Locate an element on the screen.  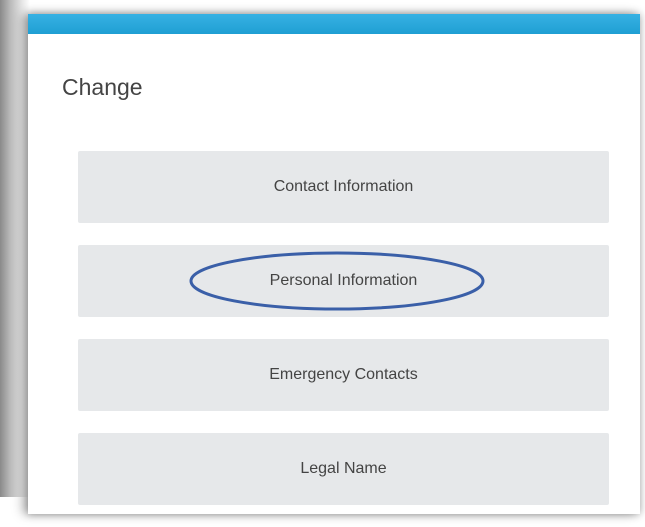
contact-information-button: Contact Information is located at coordinates (343, 187).